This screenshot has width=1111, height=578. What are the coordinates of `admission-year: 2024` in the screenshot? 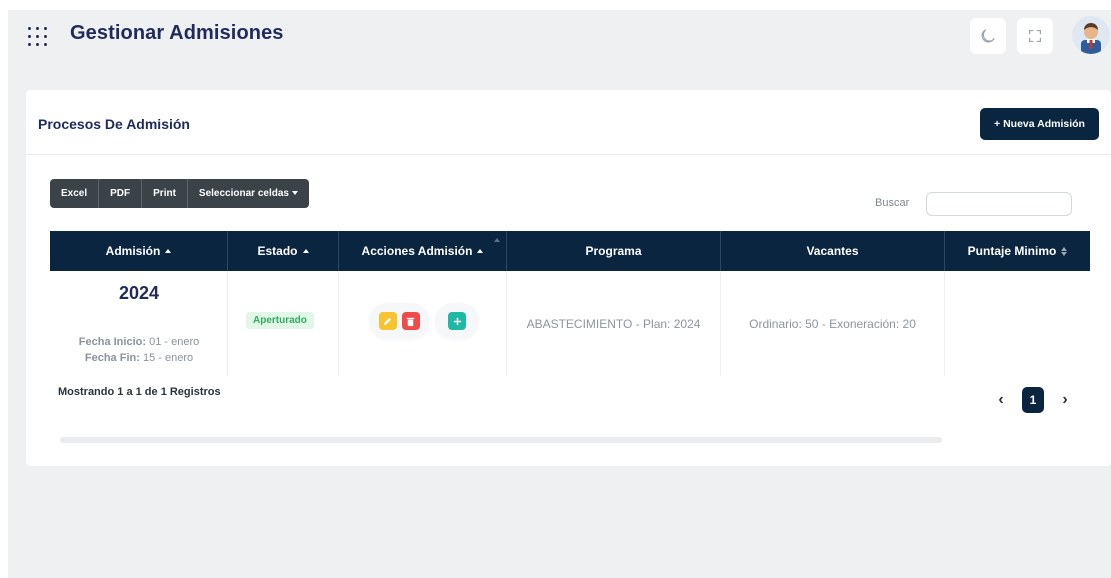 It's located at (139, 293).